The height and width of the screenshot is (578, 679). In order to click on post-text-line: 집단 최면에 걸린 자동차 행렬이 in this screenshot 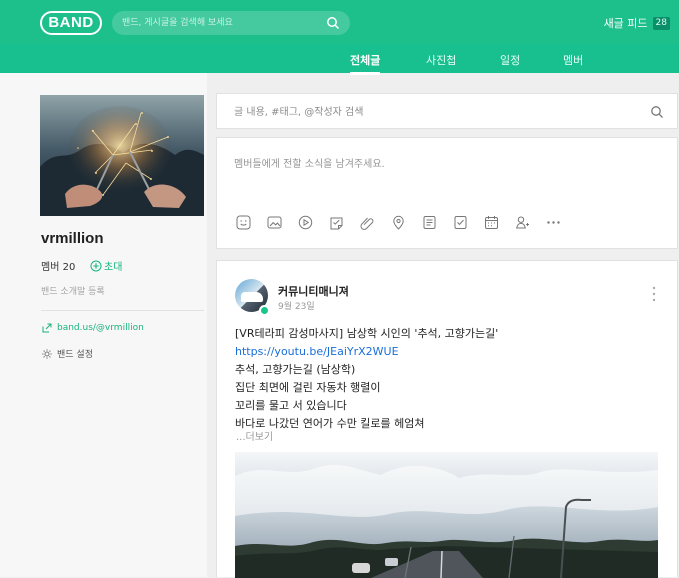, I will do `click(308, 387)`.